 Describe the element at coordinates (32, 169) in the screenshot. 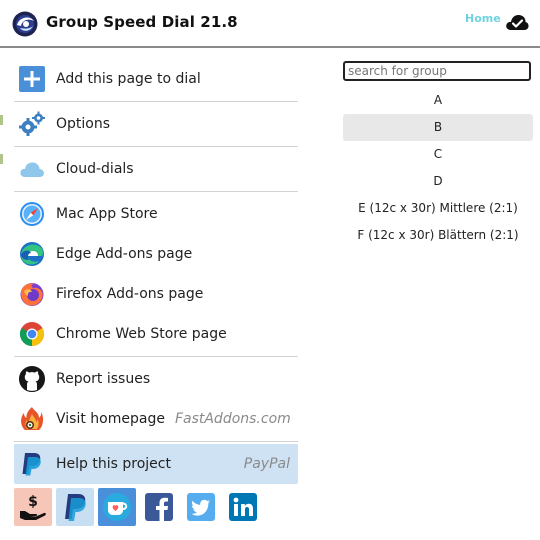

I see `cloud-icon` at that location.